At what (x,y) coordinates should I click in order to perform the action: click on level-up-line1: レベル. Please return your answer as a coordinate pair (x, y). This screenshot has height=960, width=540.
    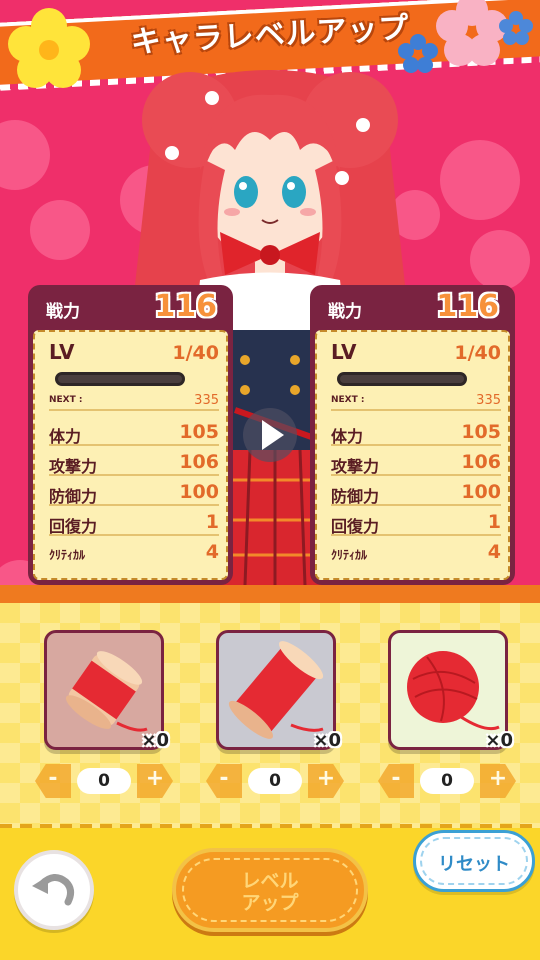
    Looking at the image, I should click on (270, 881).